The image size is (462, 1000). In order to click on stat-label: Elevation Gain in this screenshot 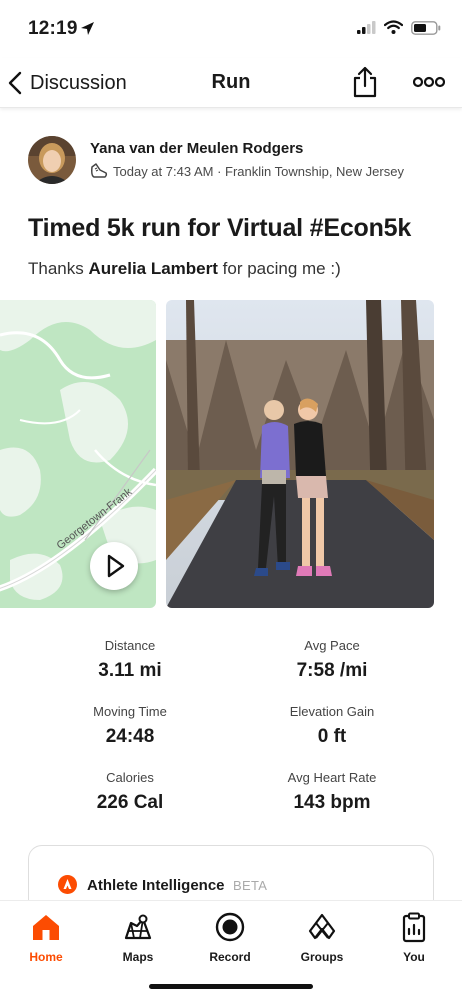, I will do `click(332, 711)`.